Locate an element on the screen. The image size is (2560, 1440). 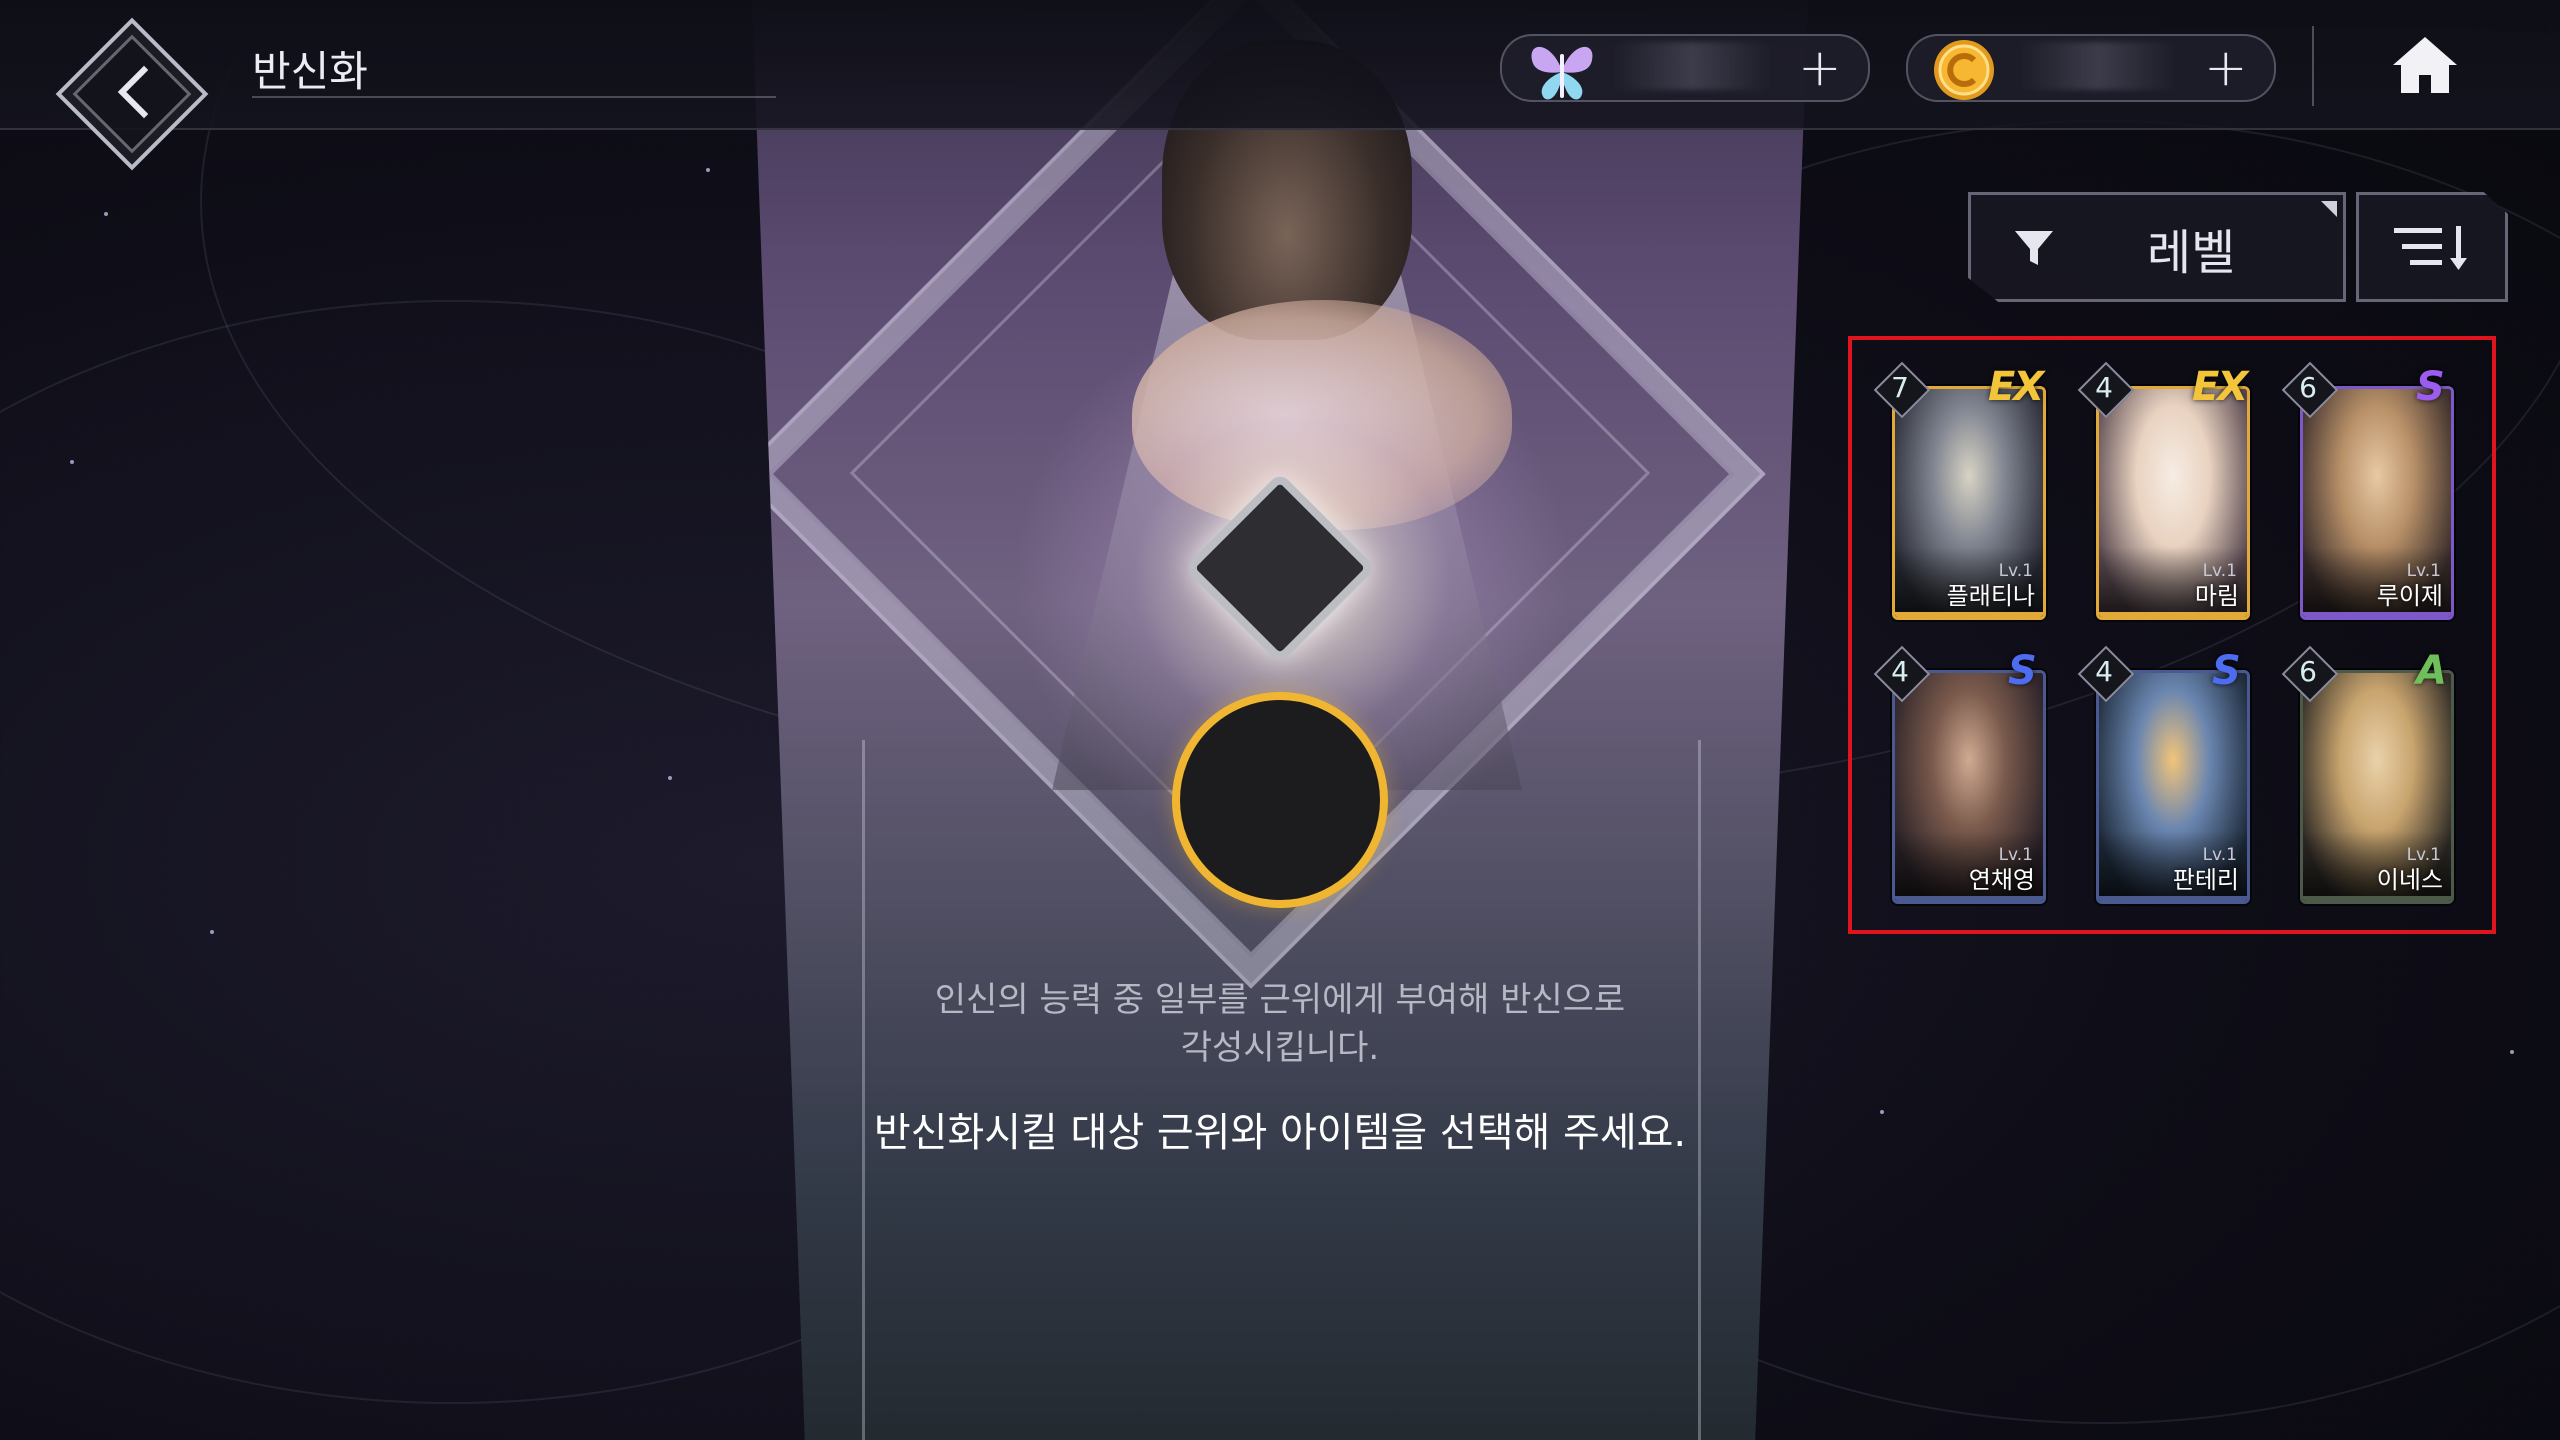
filter-icon is located at coordinates (2034, 248).